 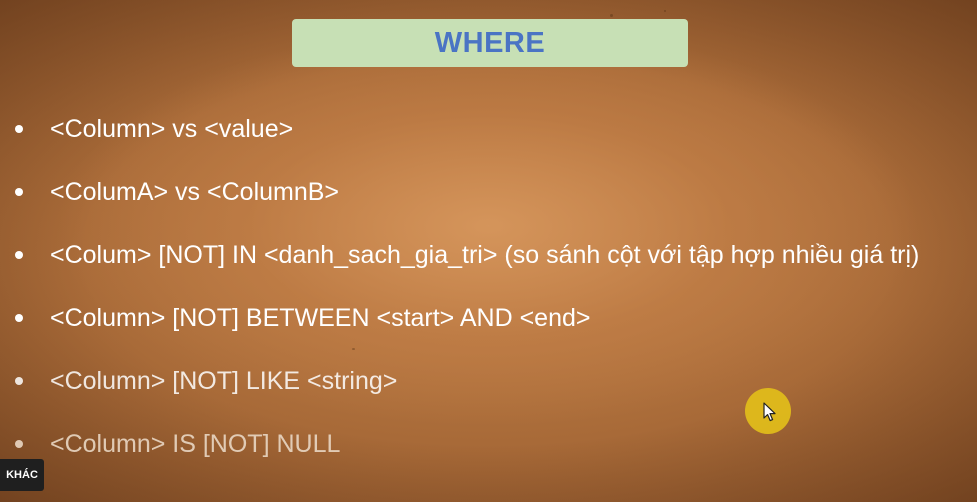 I want to click on channel-badge: KHÁC, so click(x=22, y=475).